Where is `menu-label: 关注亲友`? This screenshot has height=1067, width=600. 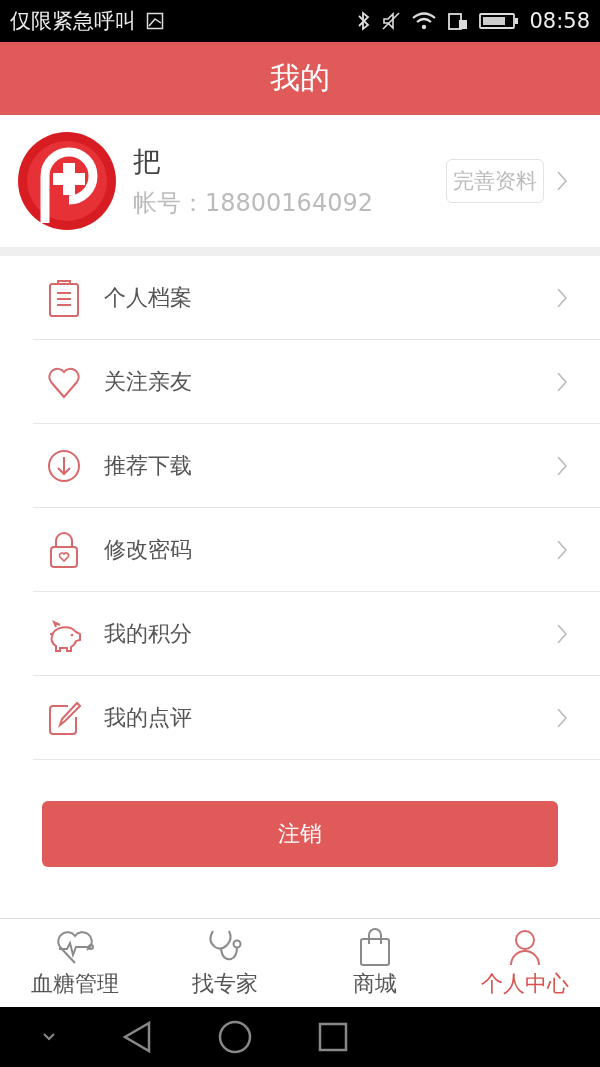 menu-label: 关注亲友 is located at coordinates (148, 381).